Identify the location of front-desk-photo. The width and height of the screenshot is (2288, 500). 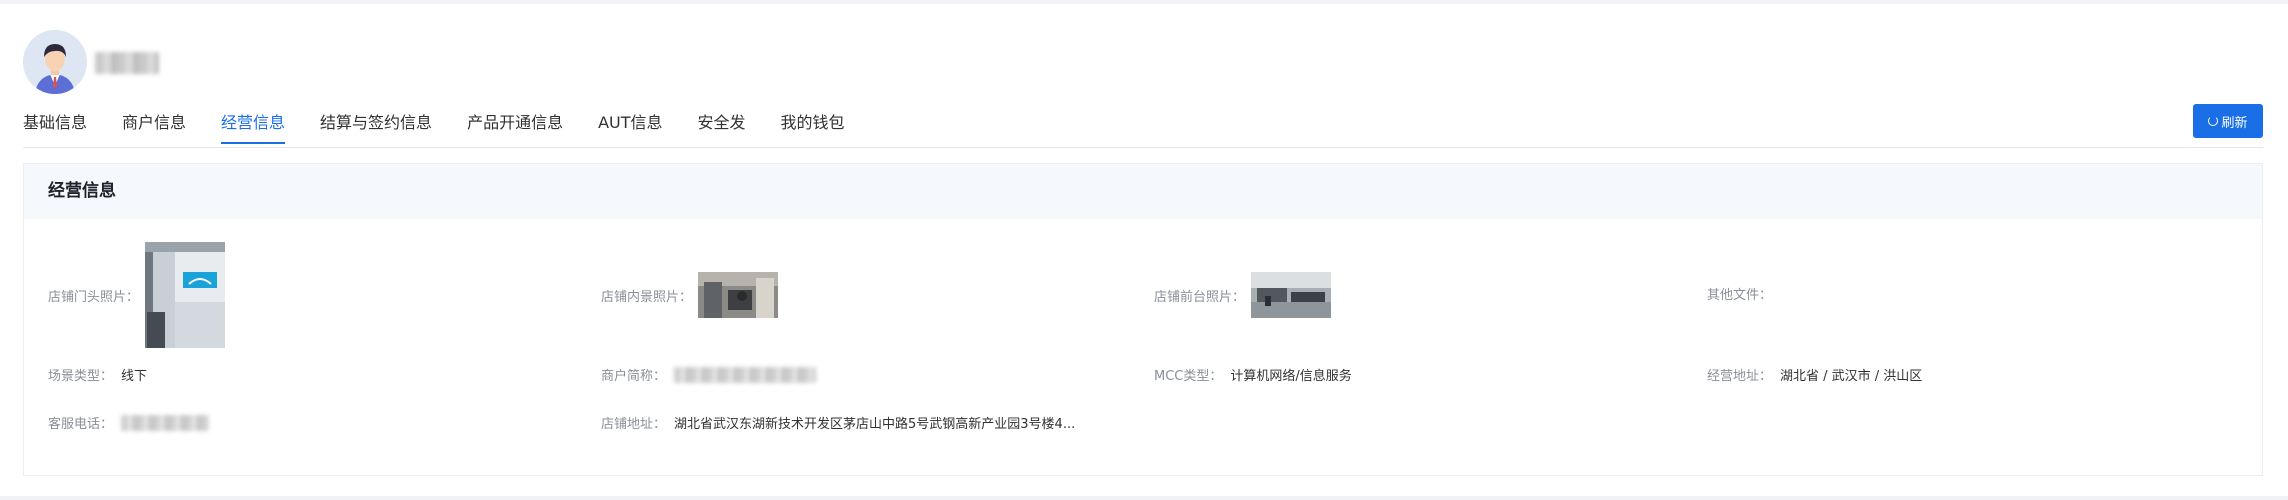
(1291, 295).